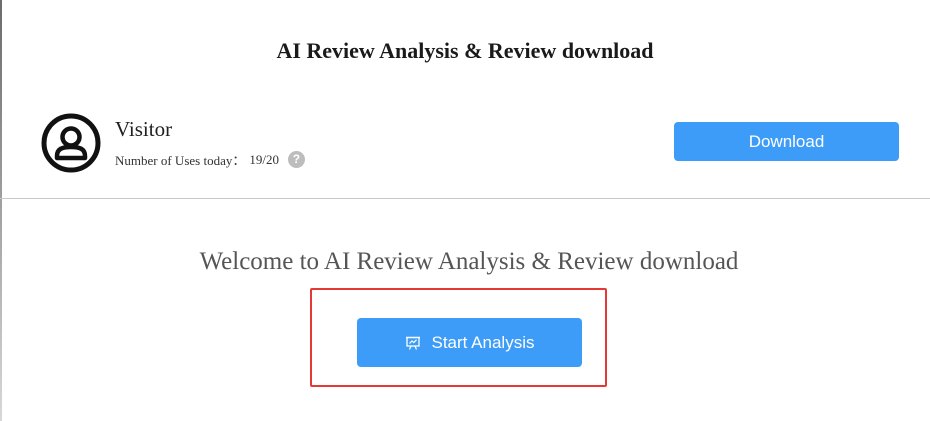 The width and height of the screenshot is (930, 421). I want to click on start-analysis-button: Start Analysis, so click(469, 342).